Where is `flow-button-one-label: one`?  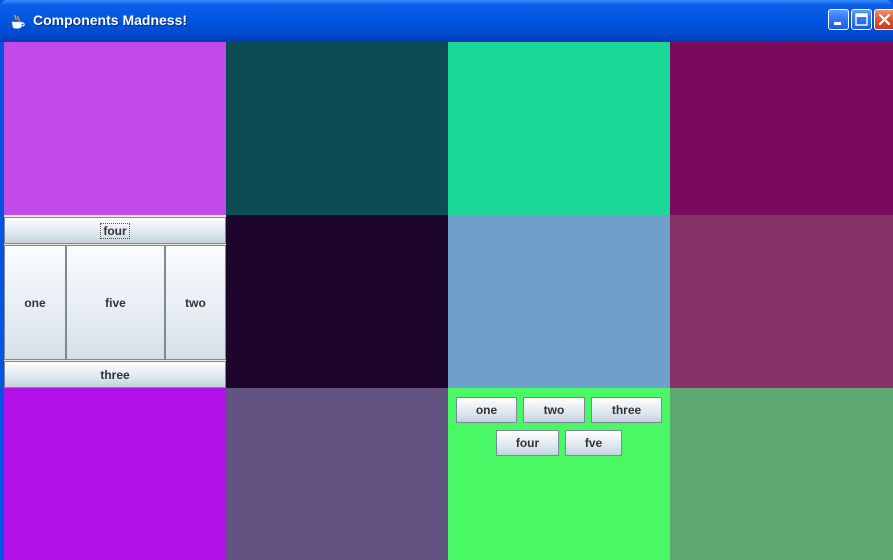
flow-button-one-label: one is located at coordinates (486, 410).